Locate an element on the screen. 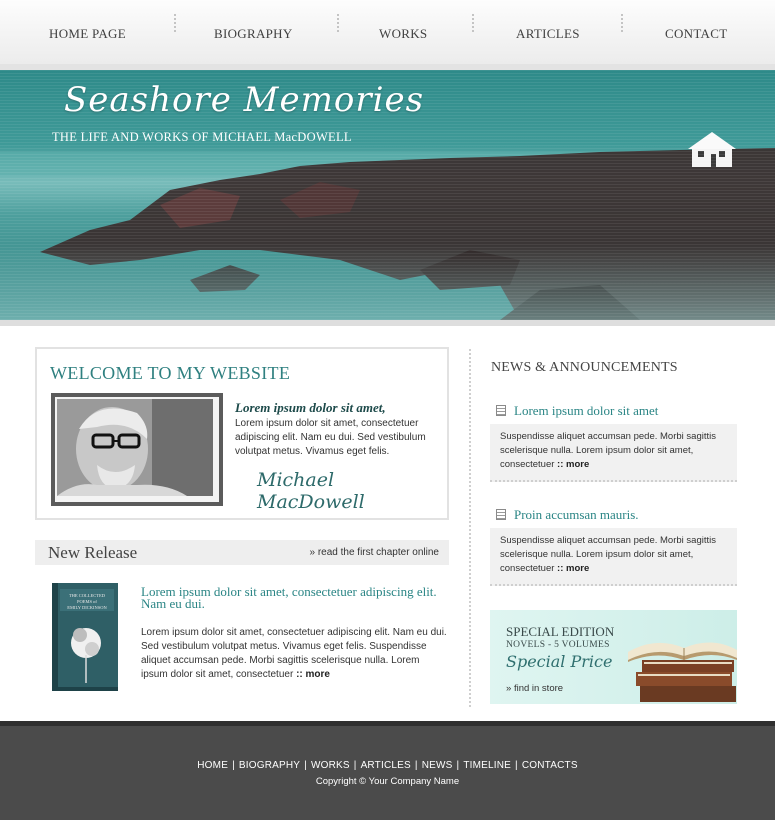 Image resolution: width=775 pixels, height=820 pixels. special-price-label: Special Price is located at coordinates (559, 661).